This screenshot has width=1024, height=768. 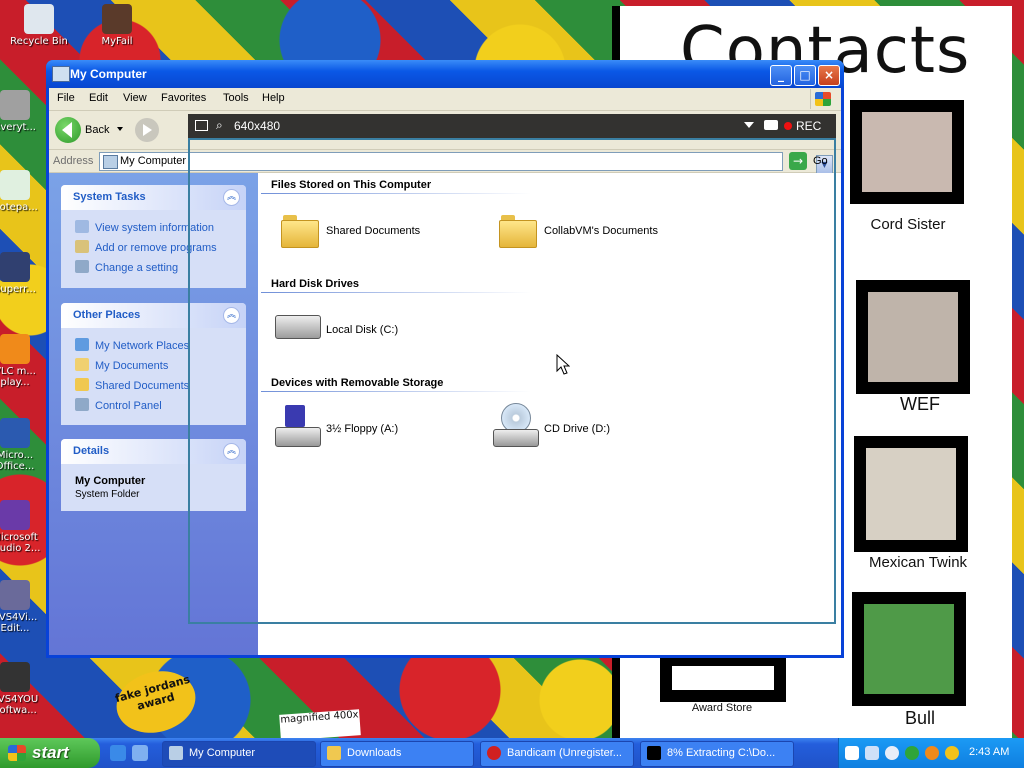 What do you see at coordinates (121, 365) in the screenshot?
I see `place-my-documents: My Documents` at bounding box center [121, 365].